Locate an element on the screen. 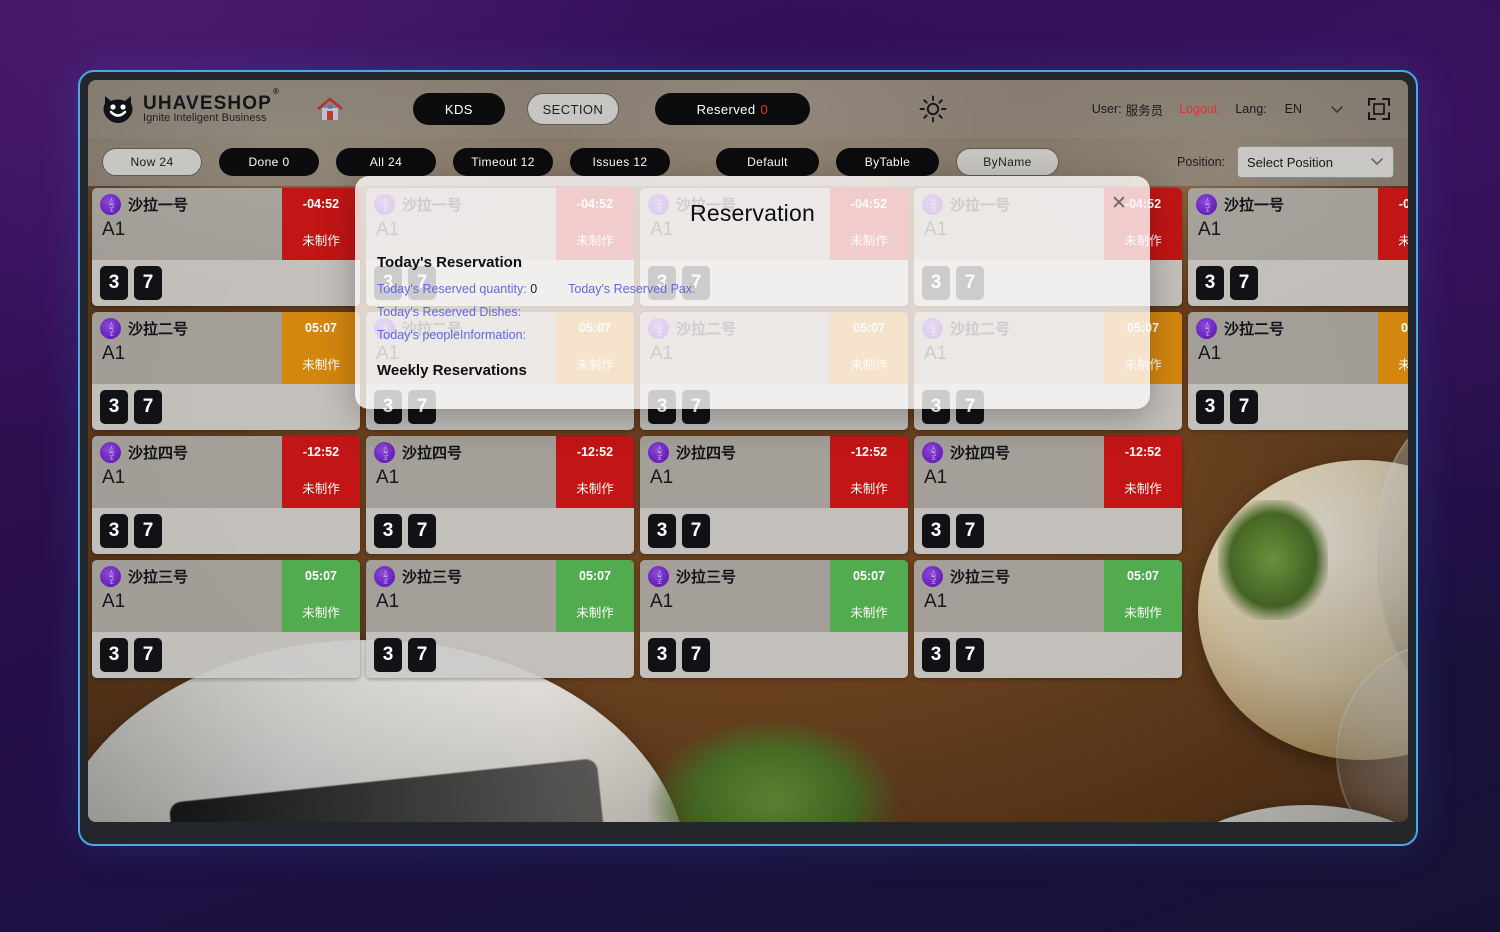  today-reserved-quantity-value: 0 is located at coordinates (534, 289).